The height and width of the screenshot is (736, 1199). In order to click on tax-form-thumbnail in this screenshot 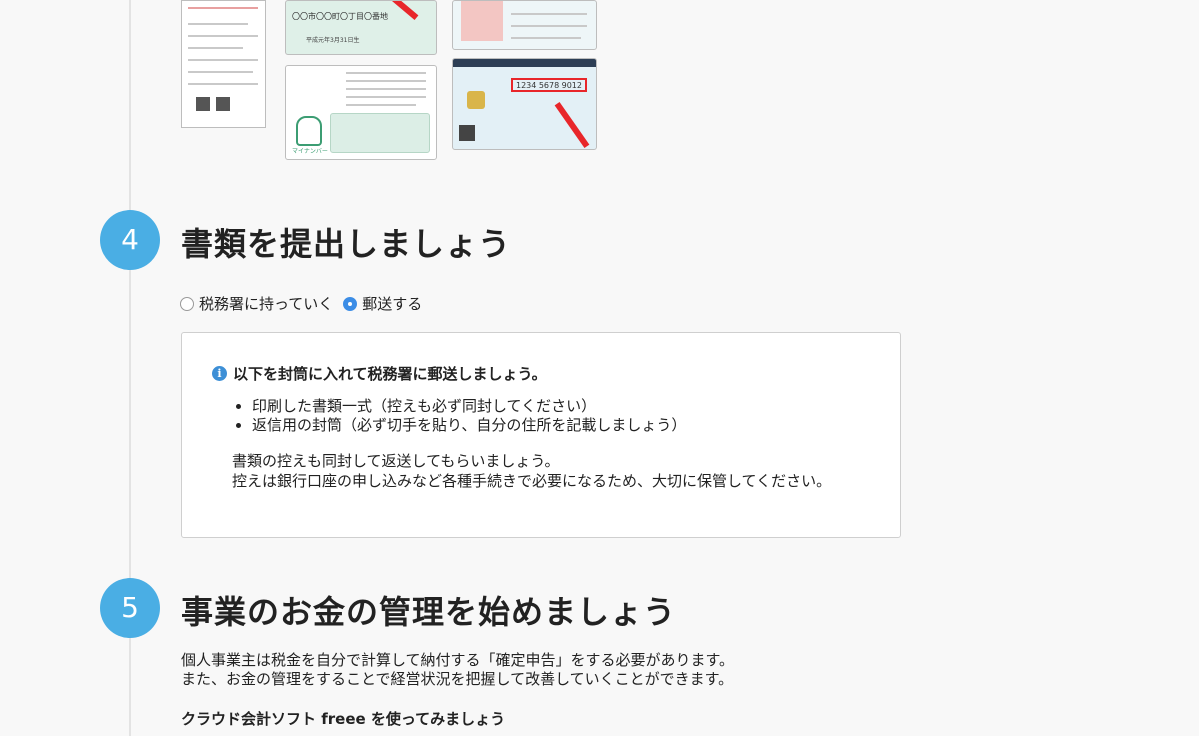, I will do `click(223, 64)`.